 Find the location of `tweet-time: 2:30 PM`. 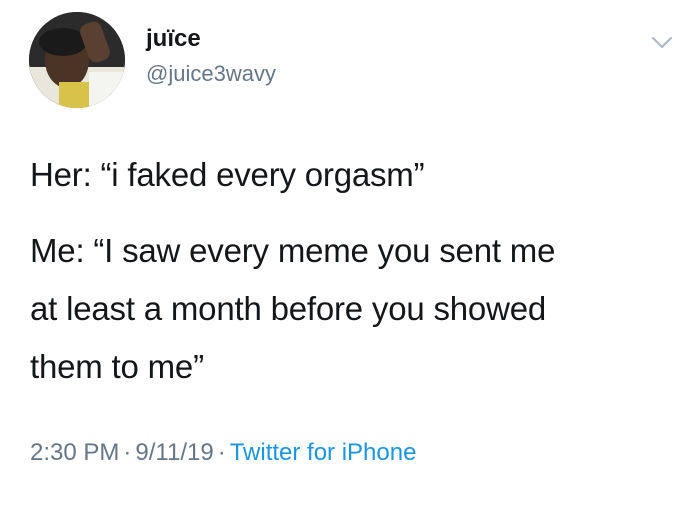

tweet-time: 2:30 PM is located at coordinates (74, 452).